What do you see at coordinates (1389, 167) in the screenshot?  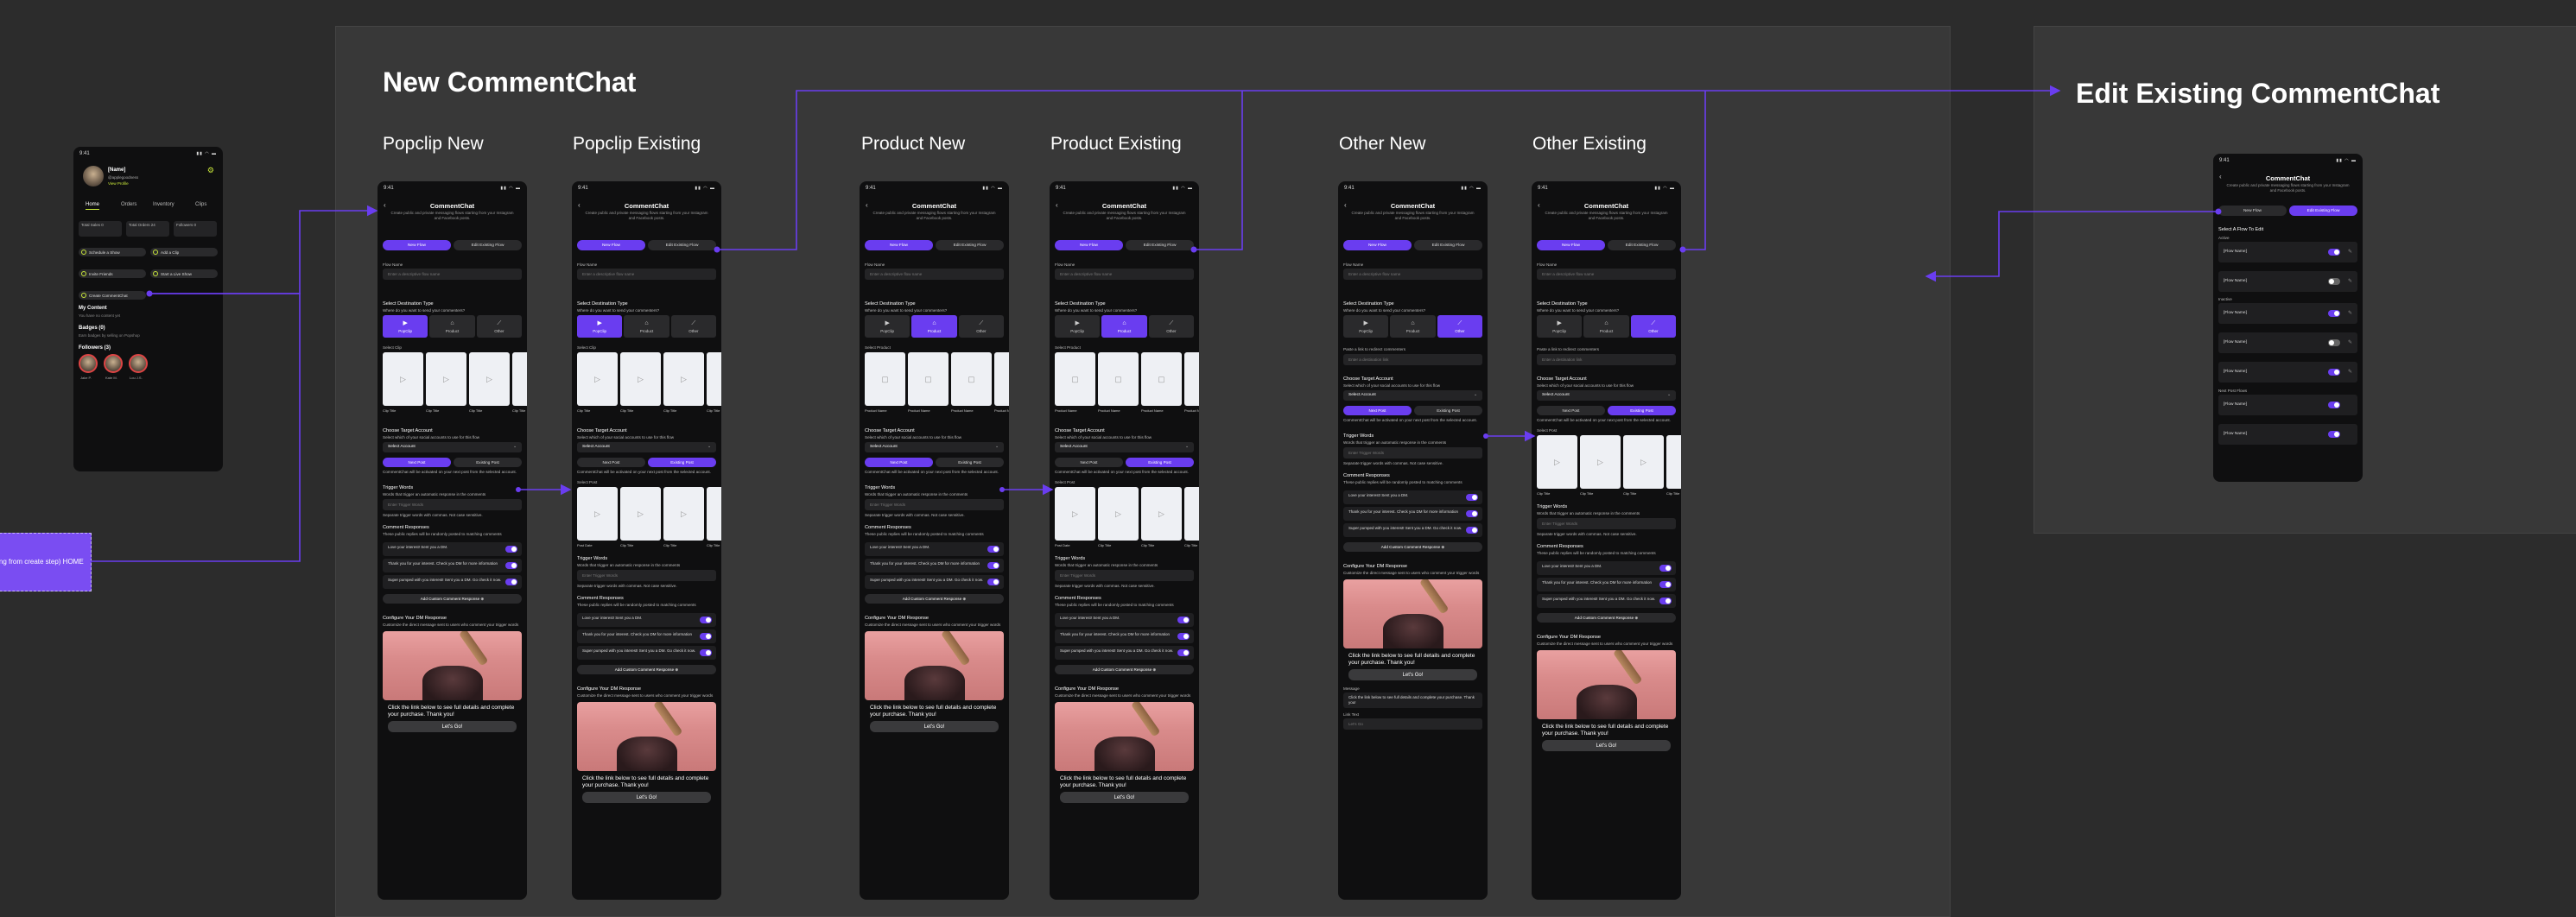 I see `connector-popclip-existing-to-edit` at bounding box center [1389, 167].